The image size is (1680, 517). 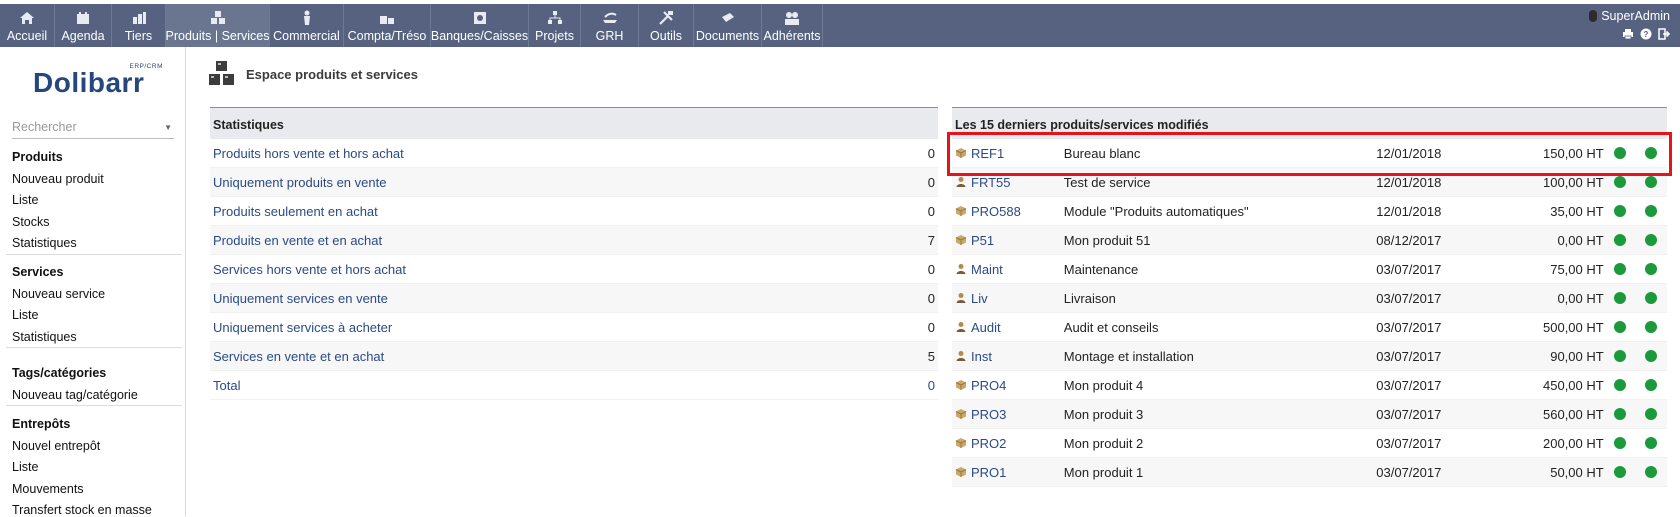 What do you see at coordinates (1107, 182) in the screenshot?
I see `product-label: Test de service` at bounding box center [1107, 182].